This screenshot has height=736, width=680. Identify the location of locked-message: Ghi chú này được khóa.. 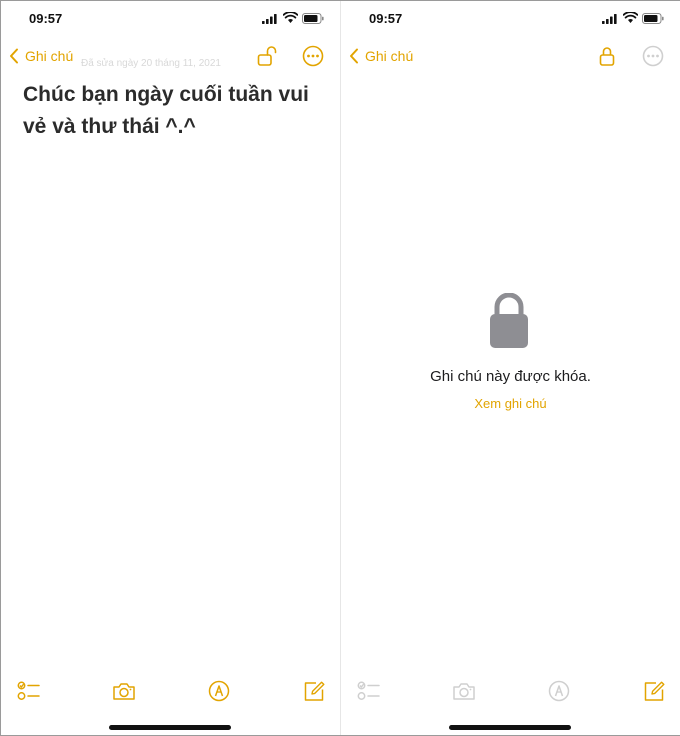
(510, 376).